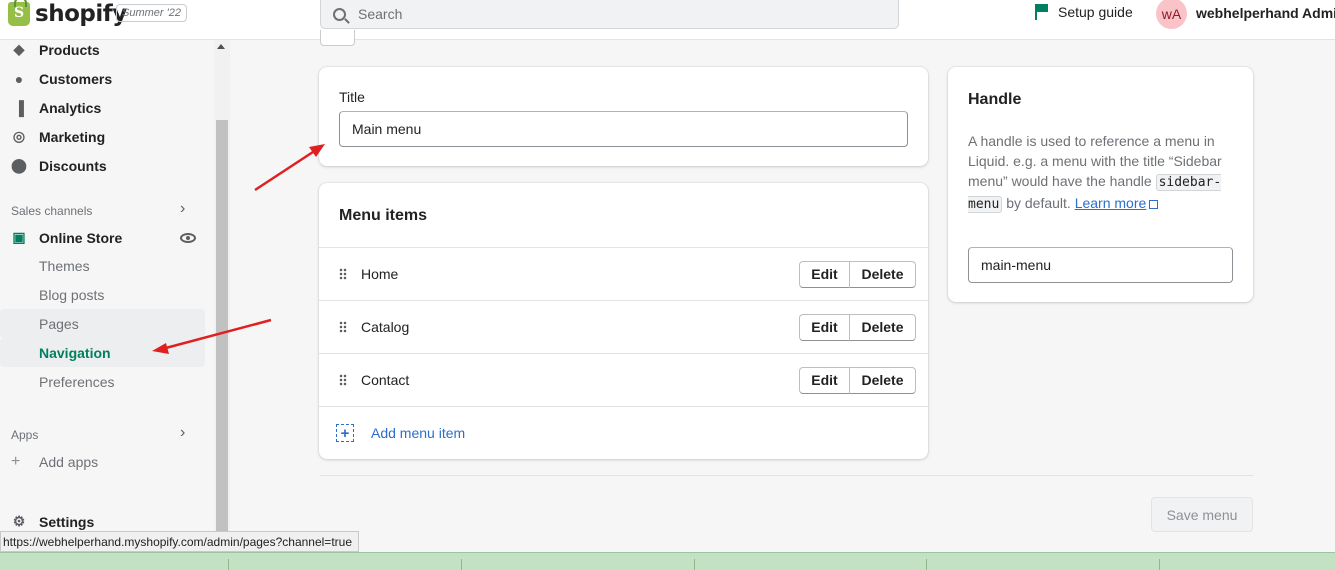 The image size is (1335, 570). I want to click on person-icon: ●, so click(19, 78).